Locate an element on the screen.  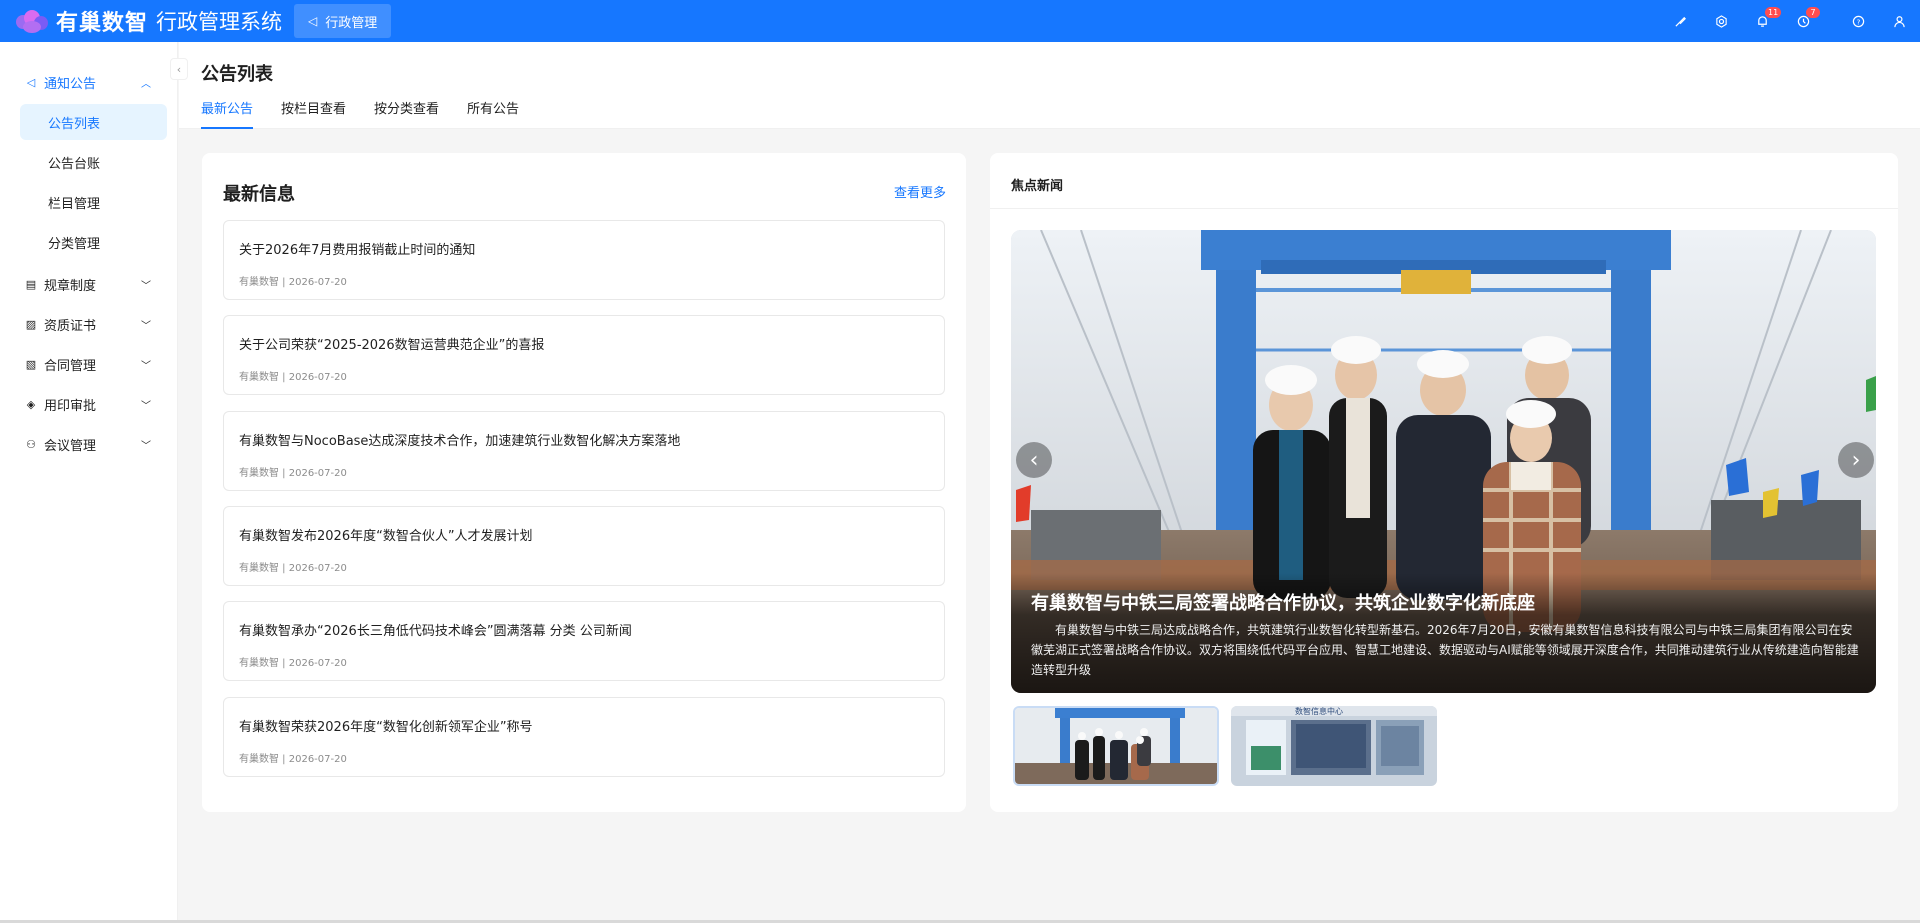
carousel-thumb-2: 数智信息中心 is located at coordinates (1334, 746).